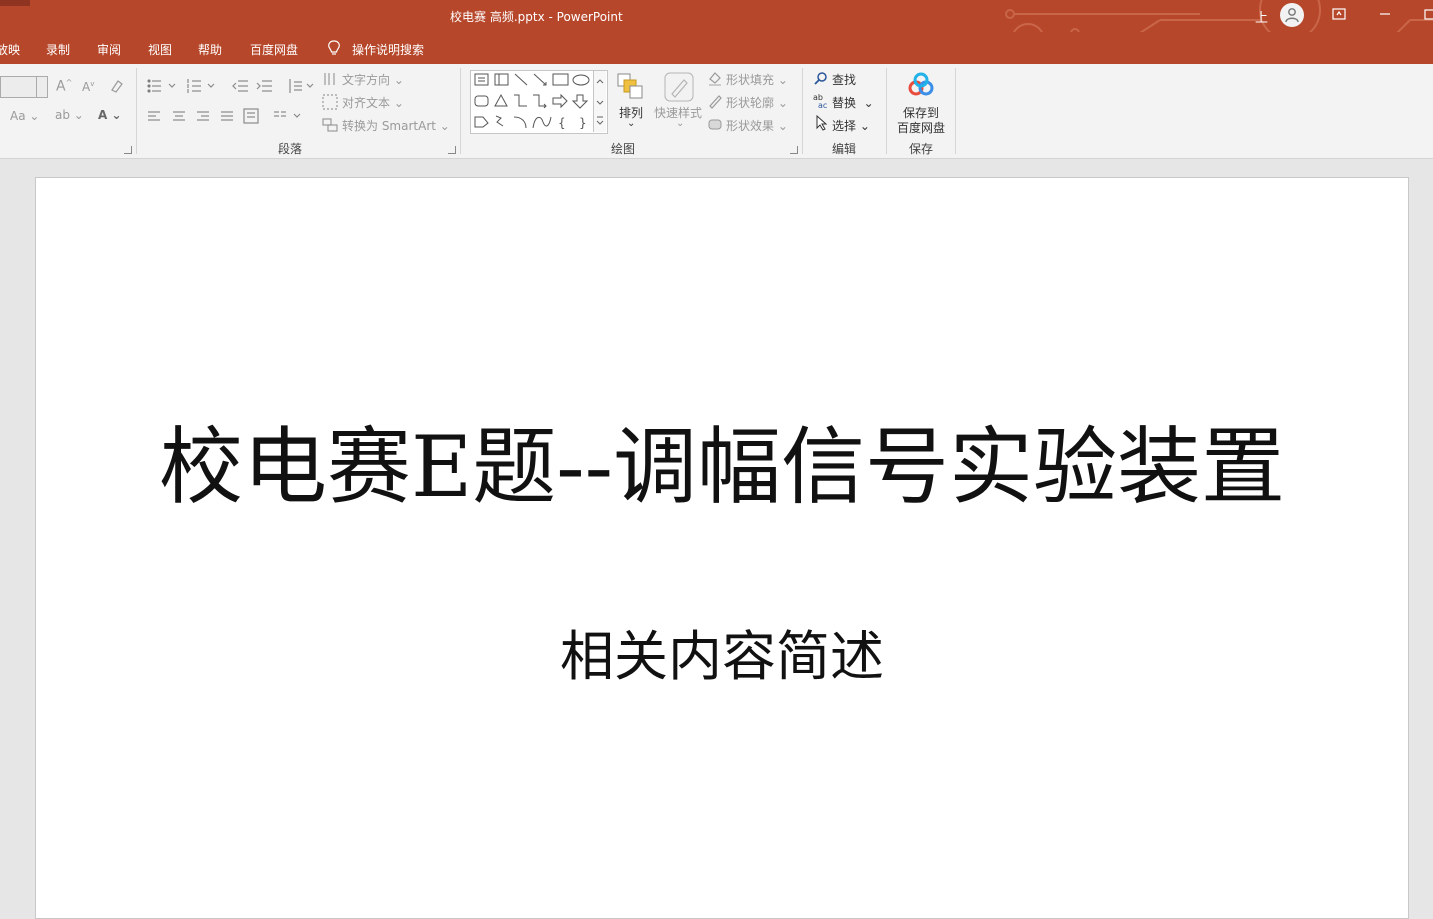 The height and width of the screenshot is (919, 1433). Describe the element at coordinates (160, 49) in the screenshot. I see `tab-view: 视图` at that location.